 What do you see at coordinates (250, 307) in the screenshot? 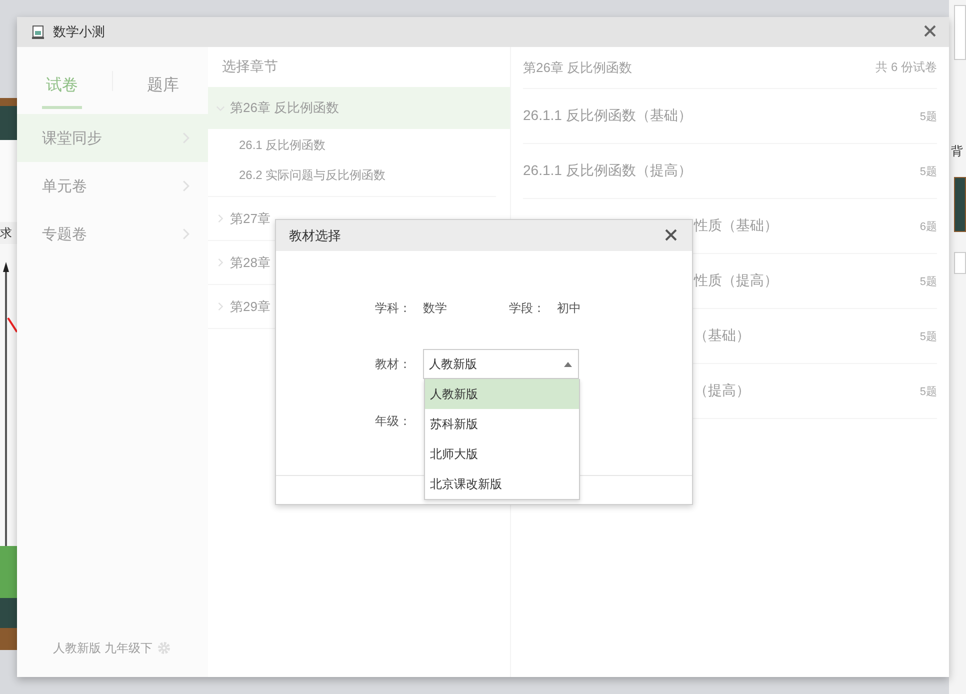
I see `chapter-label: 第29章` at bounding box center [250, 307].